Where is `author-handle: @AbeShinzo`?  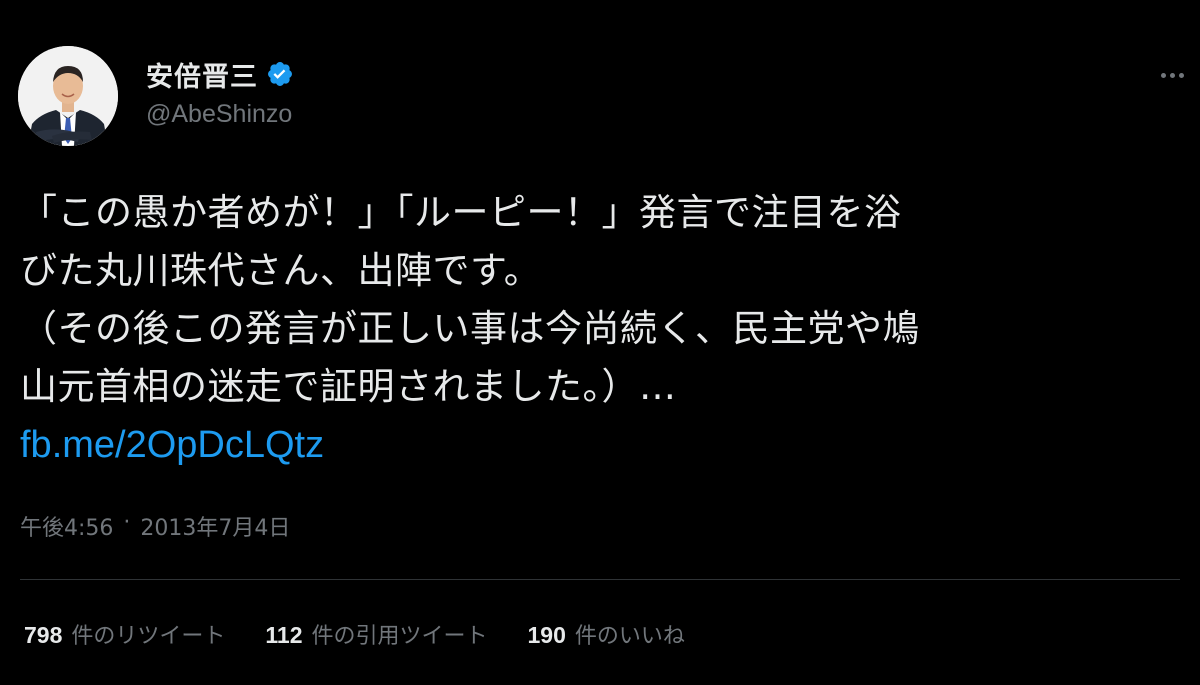 author-handle: @AbeShinzo is located at coordinates (220, 114).